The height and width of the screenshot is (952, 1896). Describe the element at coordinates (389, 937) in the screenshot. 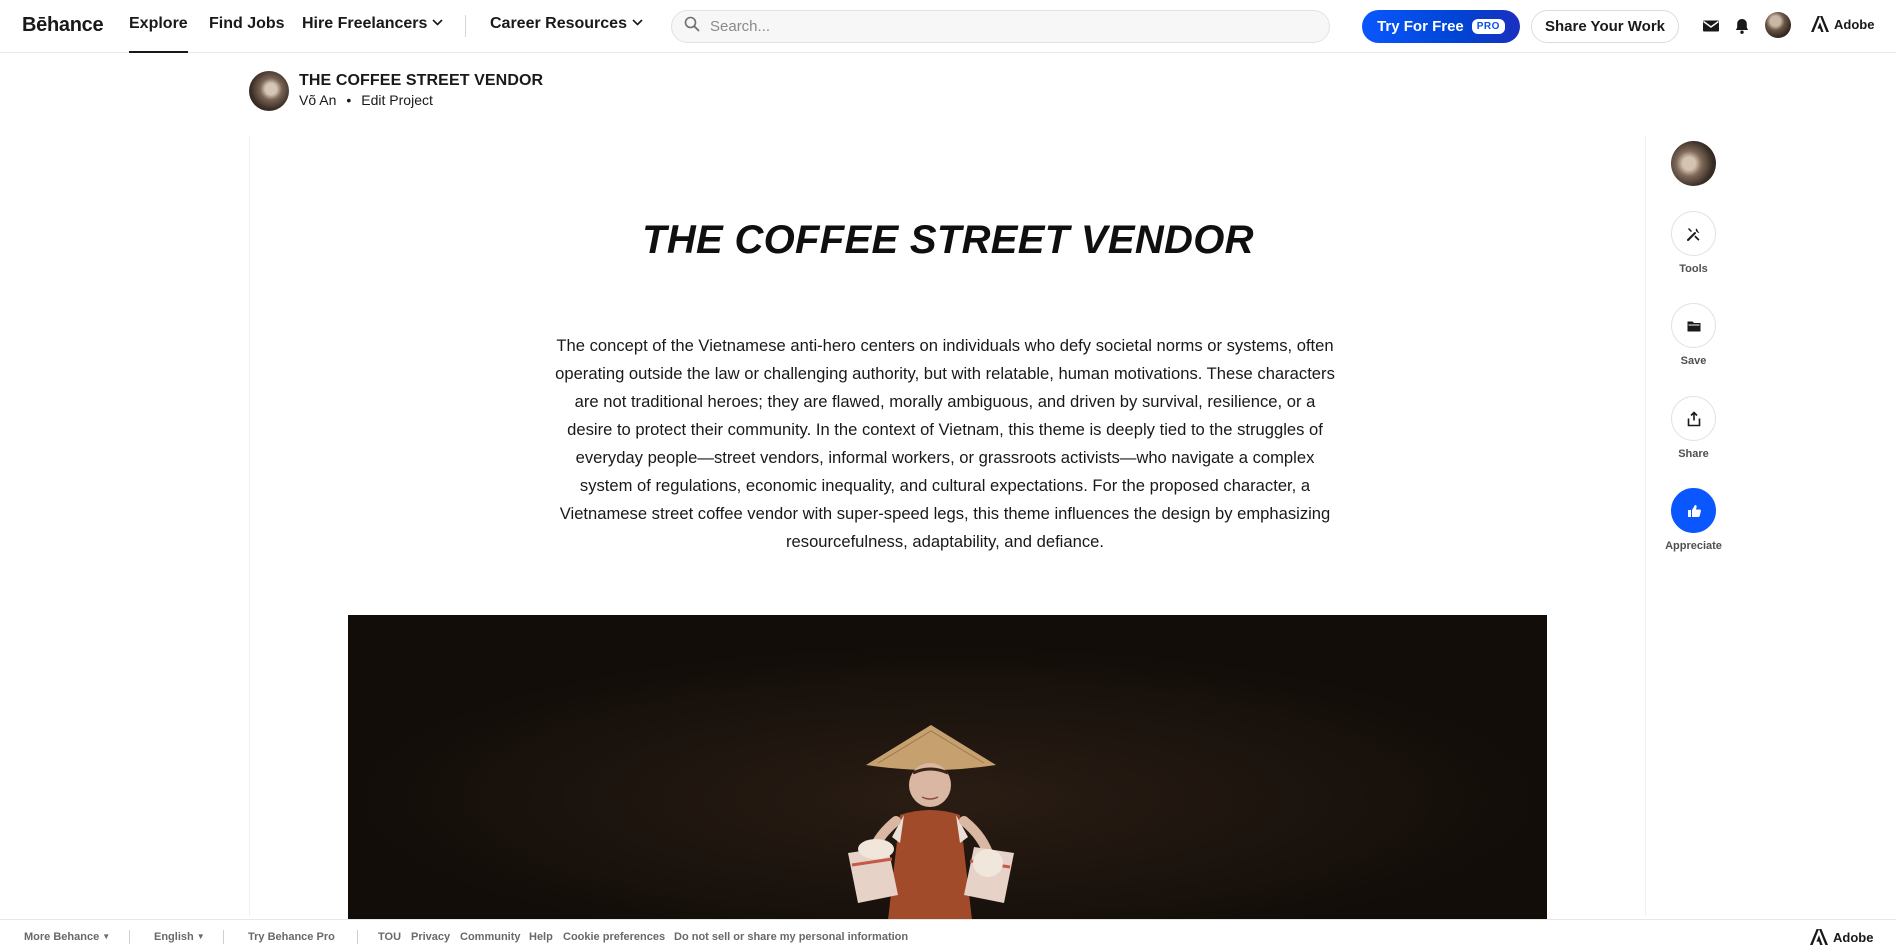

I see `footer-link-tou: TOU` at that location.